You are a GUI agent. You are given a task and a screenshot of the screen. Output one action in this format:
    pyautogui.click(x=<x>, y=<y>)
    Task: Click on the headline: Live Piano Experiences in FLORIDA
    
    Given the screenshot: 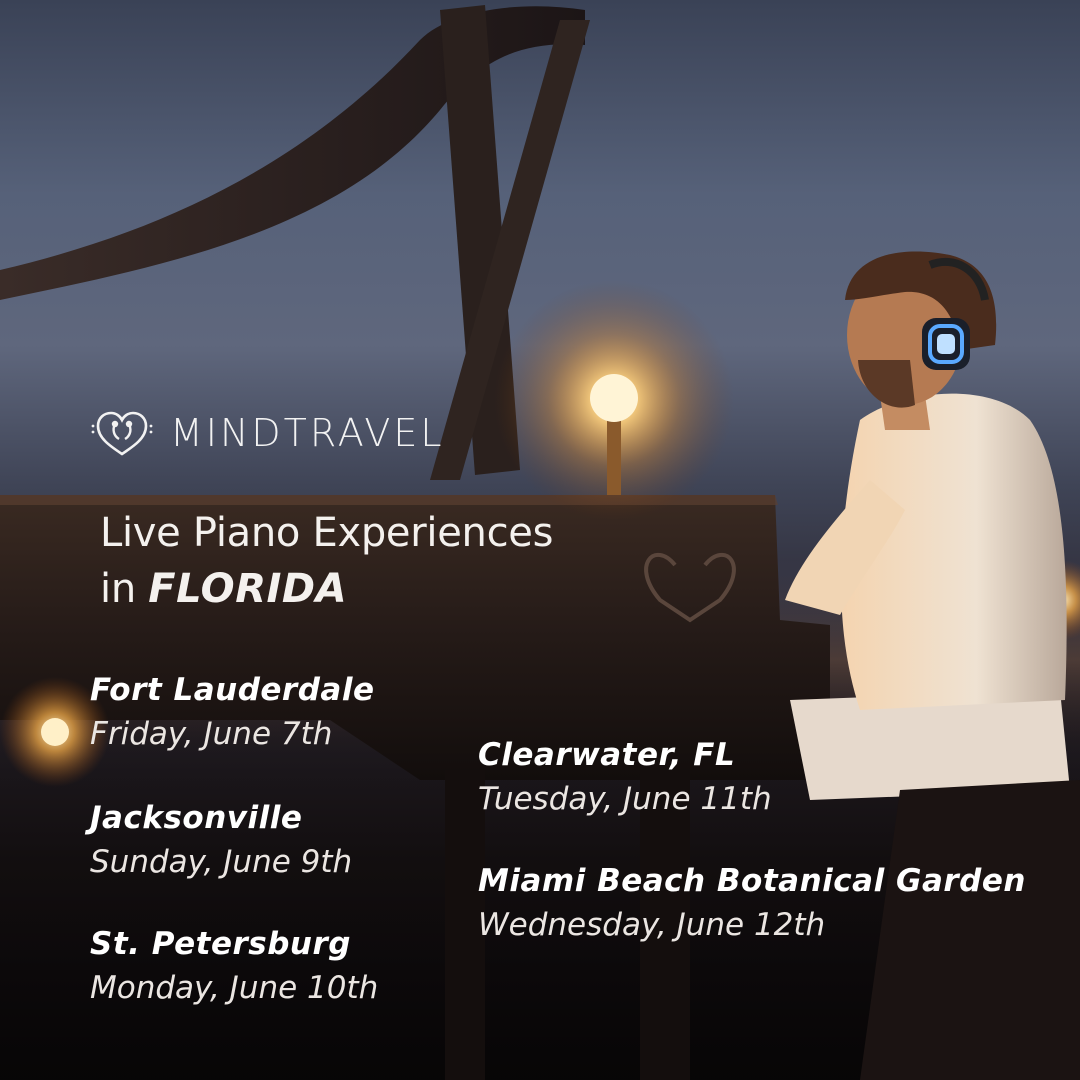 What is the action you would take?
    pyautogui.click(x=326, y=561)
    